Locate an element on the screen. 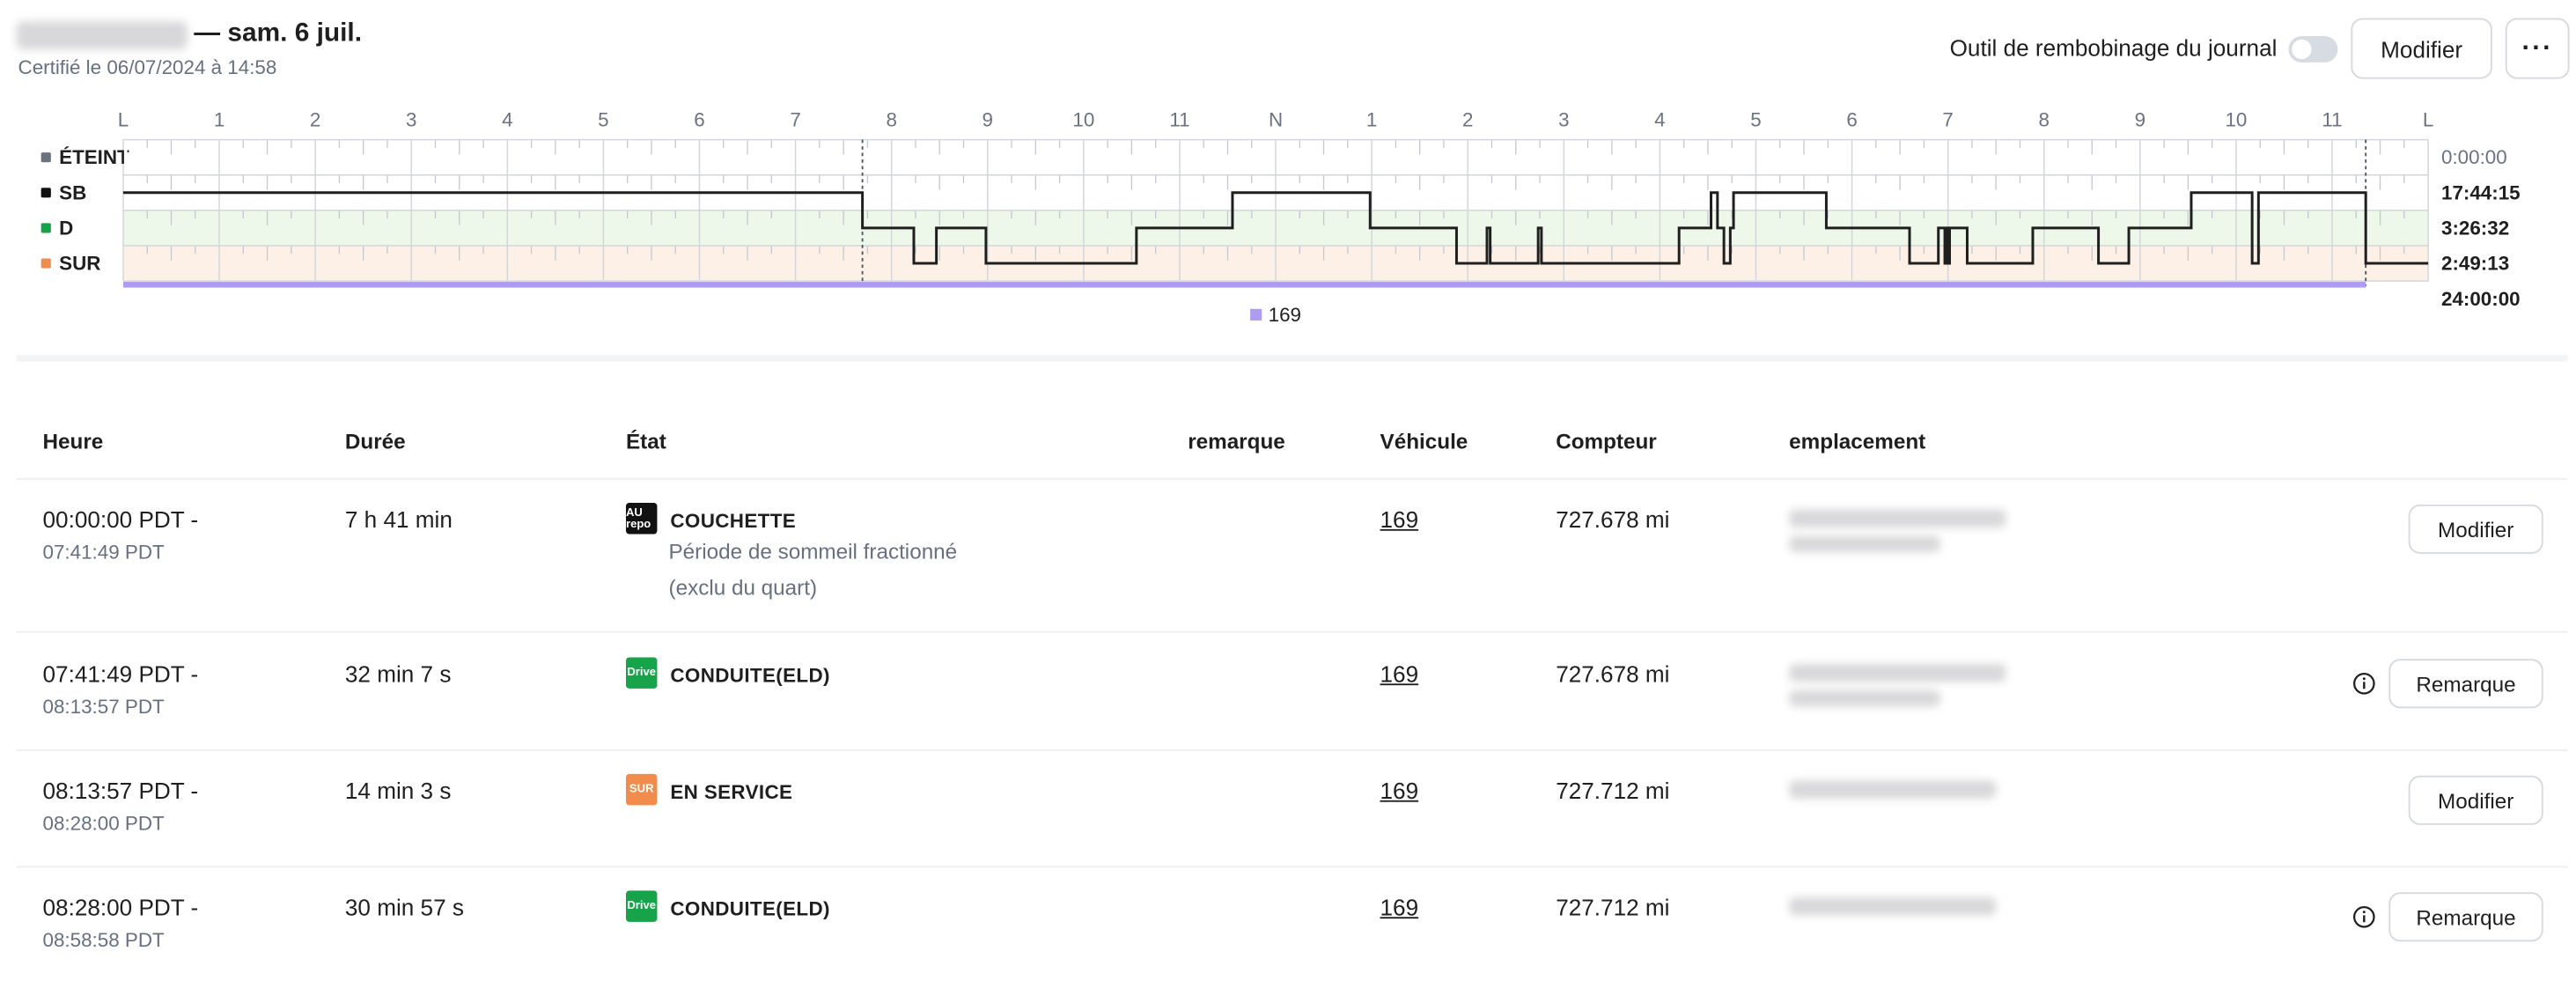  page-title: — sam. 6 juil. is located at coordinates (279, 33).